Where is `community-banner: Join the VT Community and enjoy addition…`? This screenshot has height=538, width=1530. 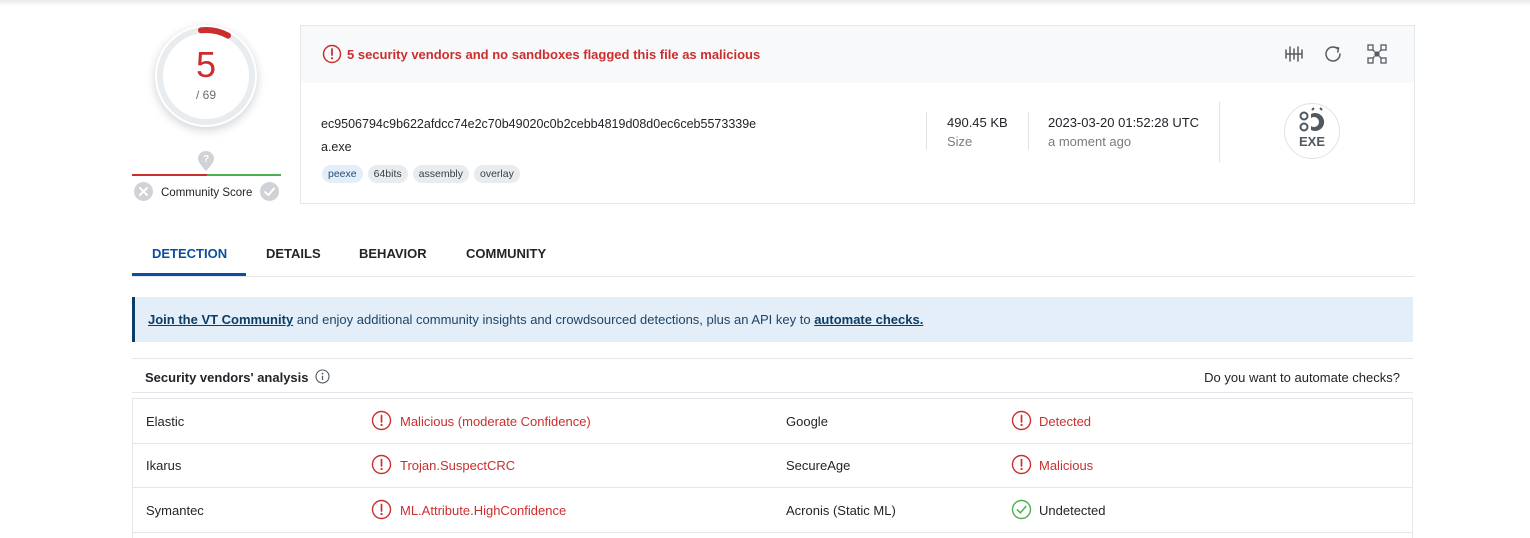 community-banner: Join the VT Community and enjoy addition… is located at coordinates (772, 319).